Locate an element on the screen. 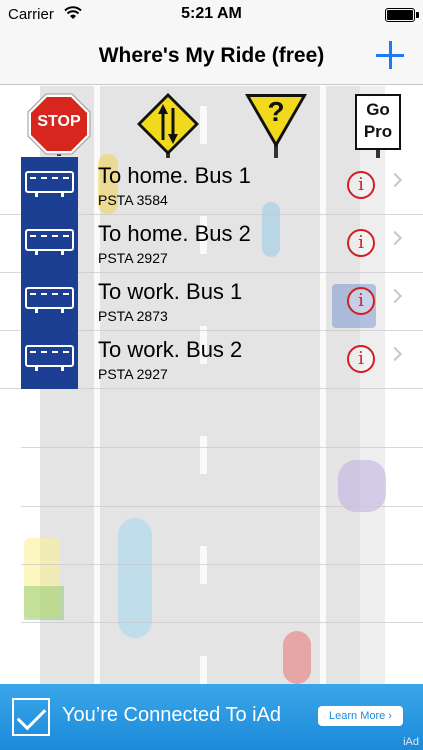 The height and width of the screenshot is (750, 423). checkmark-icon is located at coordinates (31, 717).